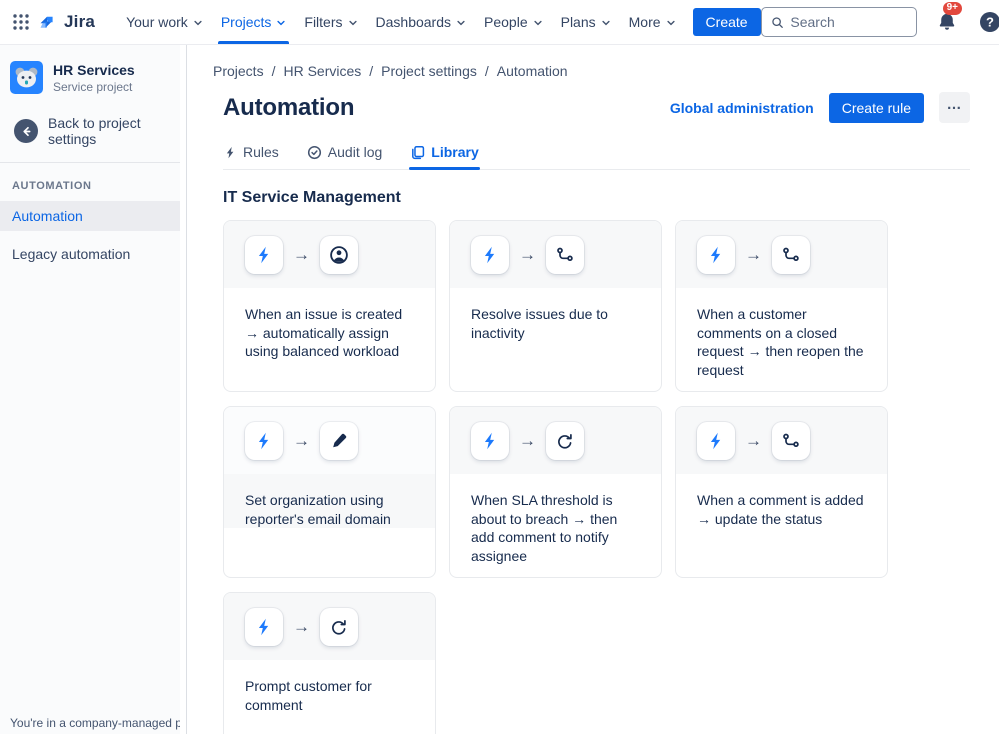 The width and height of the screenshot is (999, 734). What do you see at coordinates (344, 154) in the screenshot?
I see `tab-audit-log: Audit log` at bounding box center [344, 154].